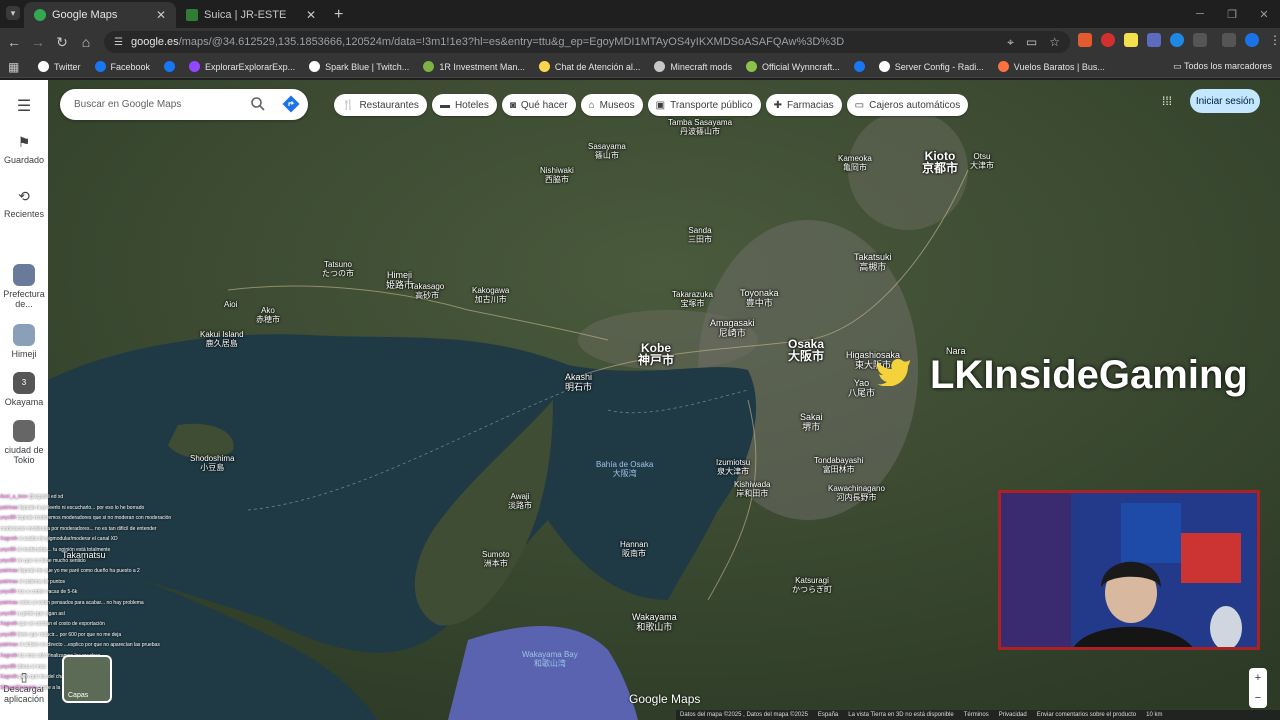  I want to click on close-window-icon: ✕, so click(1264, 14).